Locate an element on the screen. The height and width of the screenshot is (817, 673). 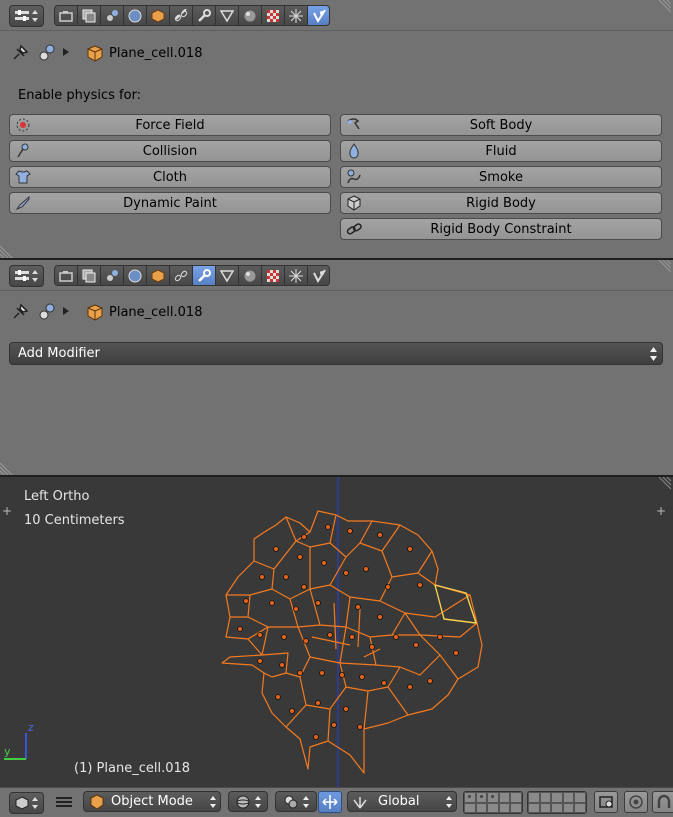
material-sphere-icon is located at coordinates (250, 275).